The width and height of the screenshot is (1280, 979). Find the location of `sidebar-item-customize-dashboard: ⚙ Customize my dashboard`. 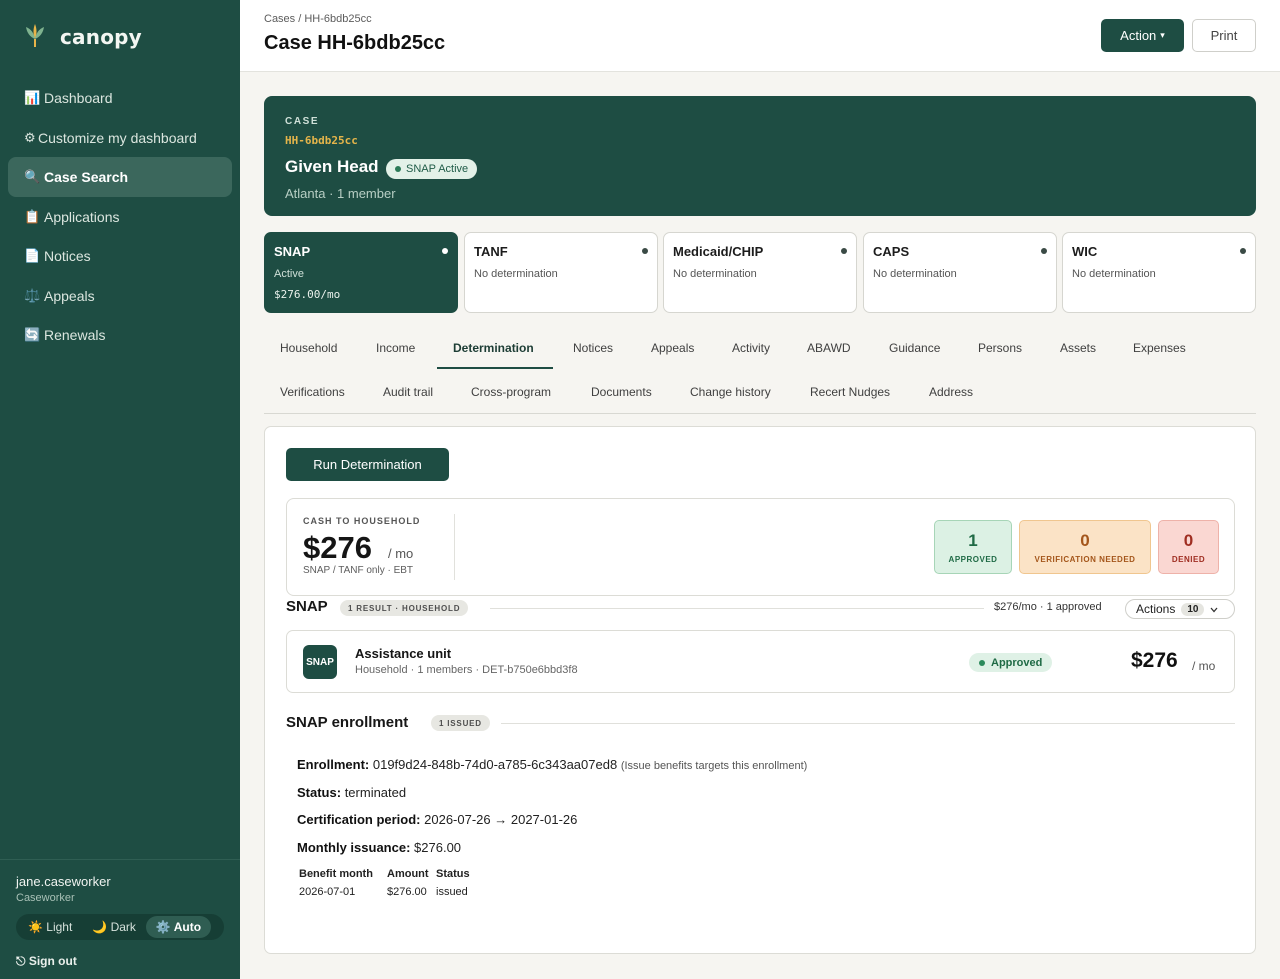

sidebar-item-customize-dashboard: ⚙ Customize my dashboard is located at coordinates (120, 138).